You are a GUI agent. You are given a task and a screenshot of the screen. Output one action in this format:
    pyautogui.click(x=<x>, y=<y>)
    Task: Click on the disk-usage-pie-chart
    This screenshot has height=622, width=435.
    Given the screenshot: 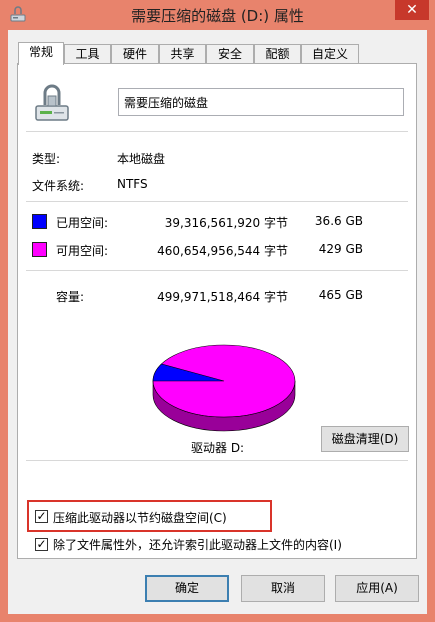 What is the action you would take?
    pyautogui.click(x=224, y=388)
    